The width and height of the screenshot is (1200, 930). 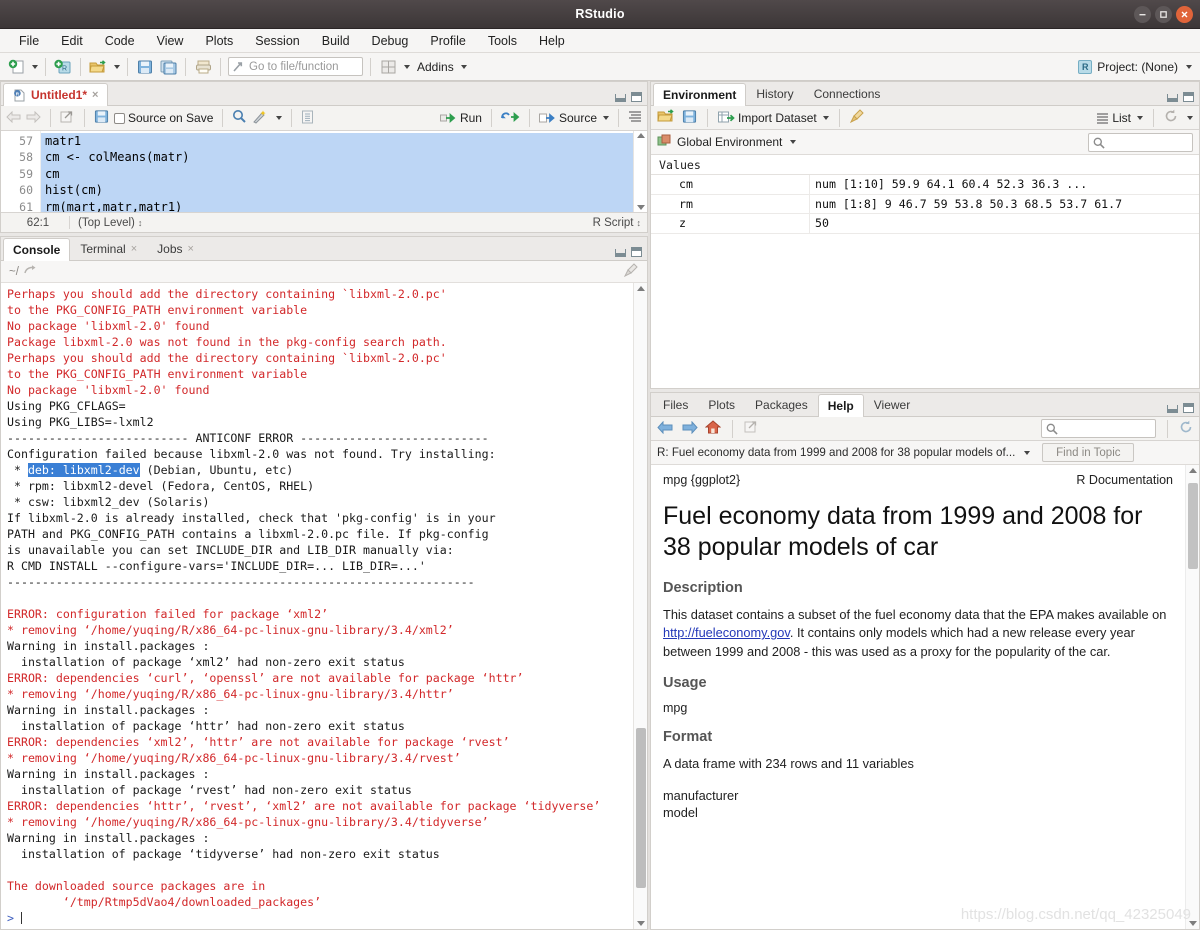 I want to click on home-icon, so click(x=713, y=428).